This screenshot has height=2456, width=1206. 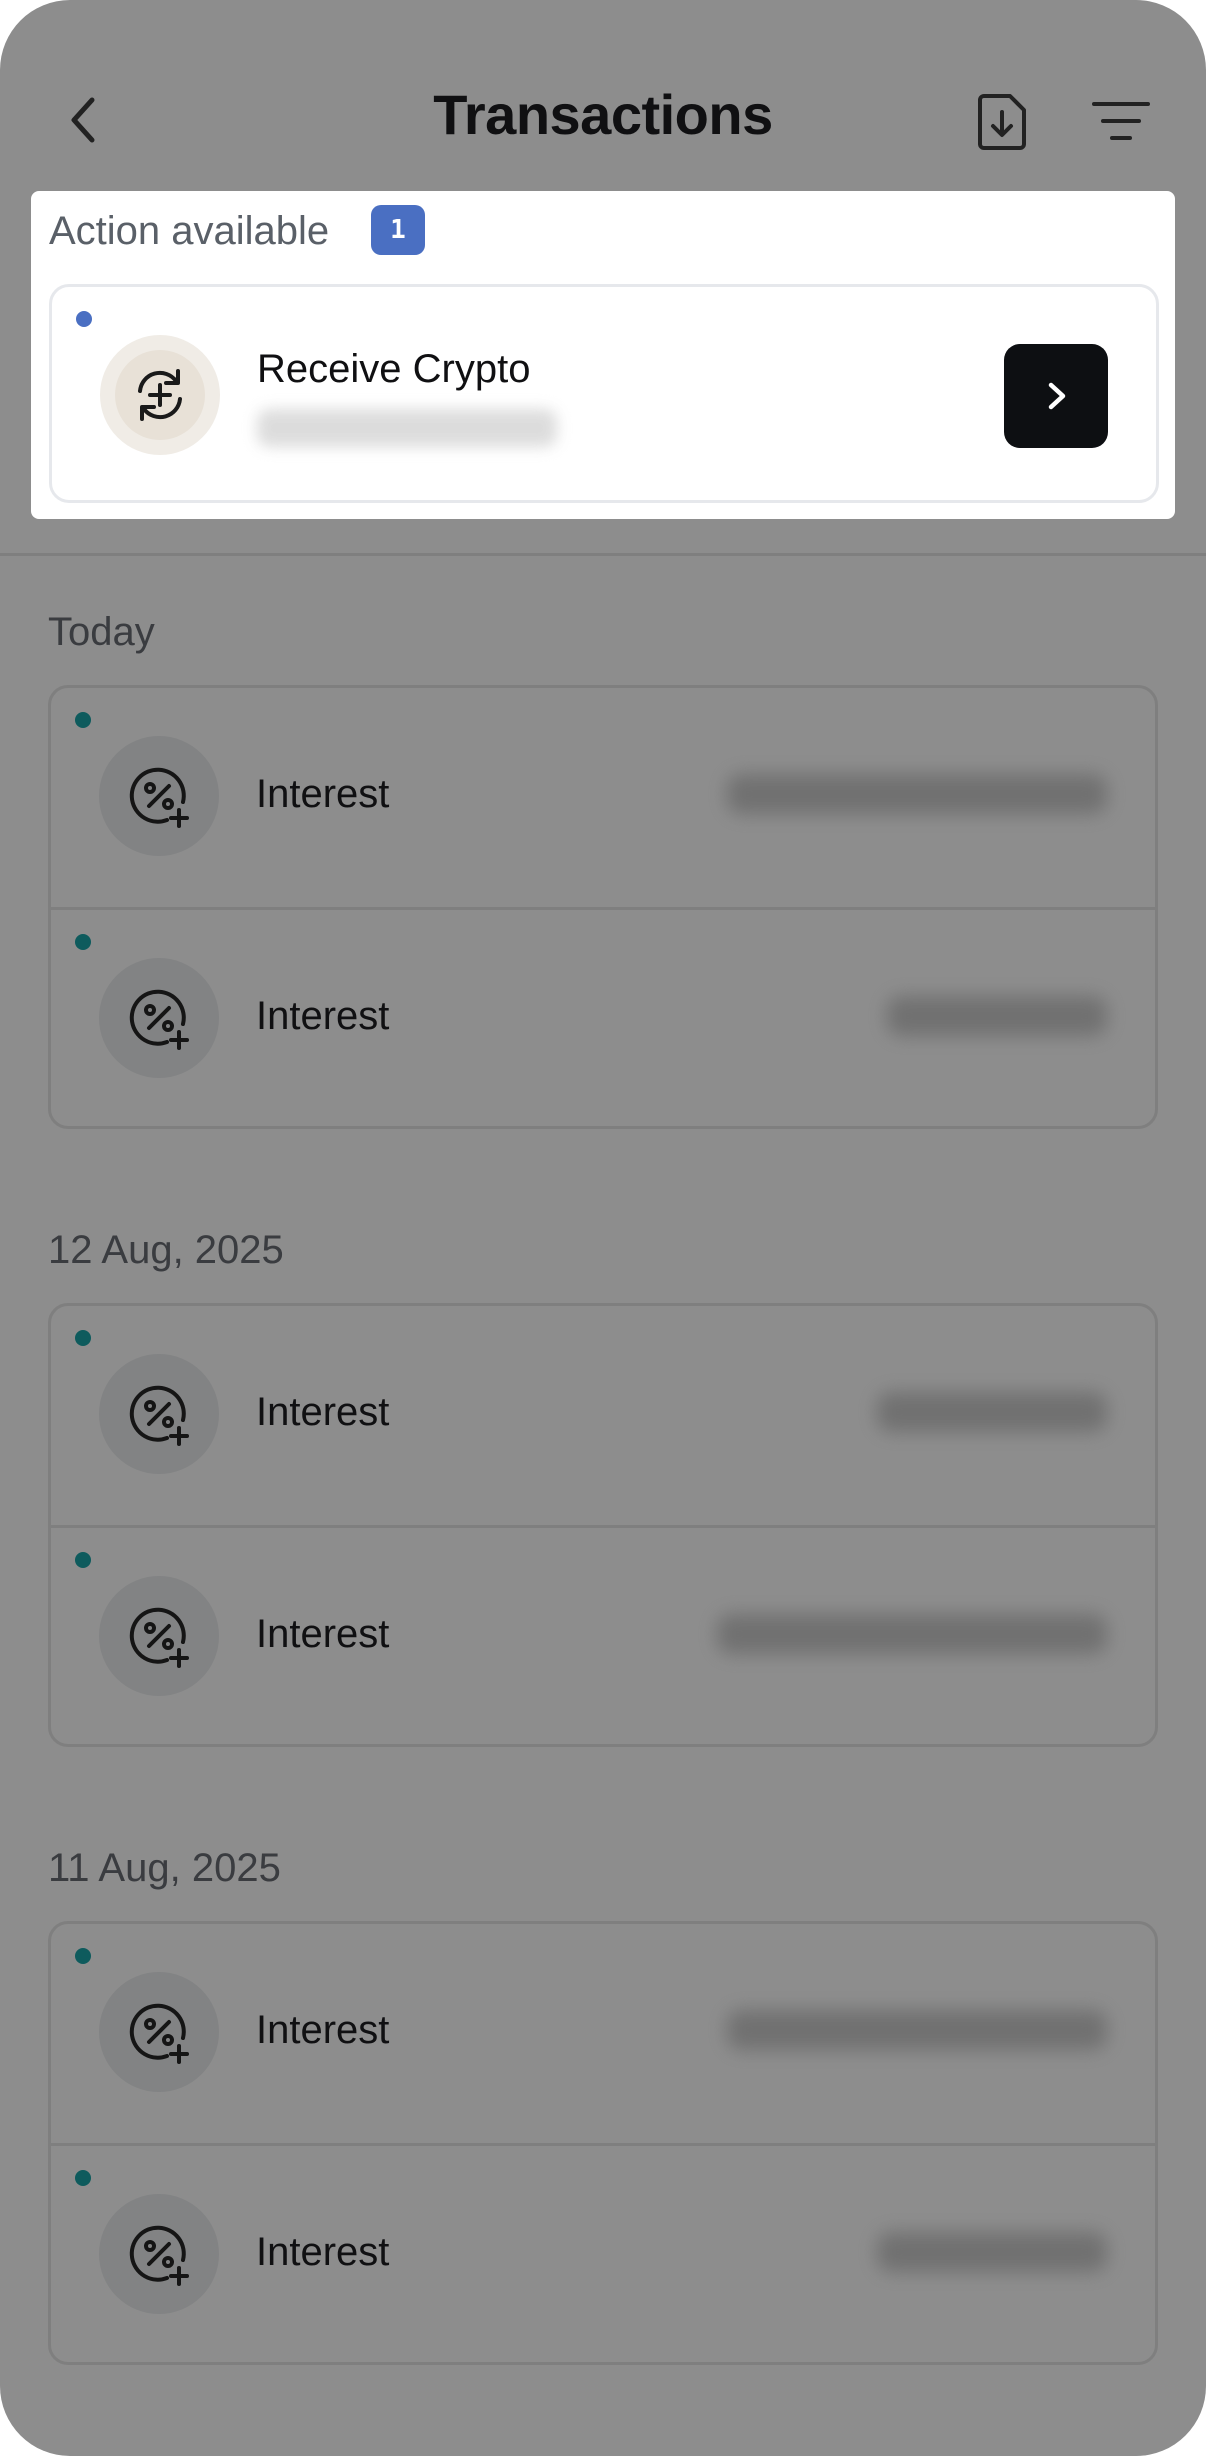 What do you see at coordinates (164, 1868) in the screenshot?
I see `date-header: 11 Aug, 2025` at bounding box center [164, 1868].